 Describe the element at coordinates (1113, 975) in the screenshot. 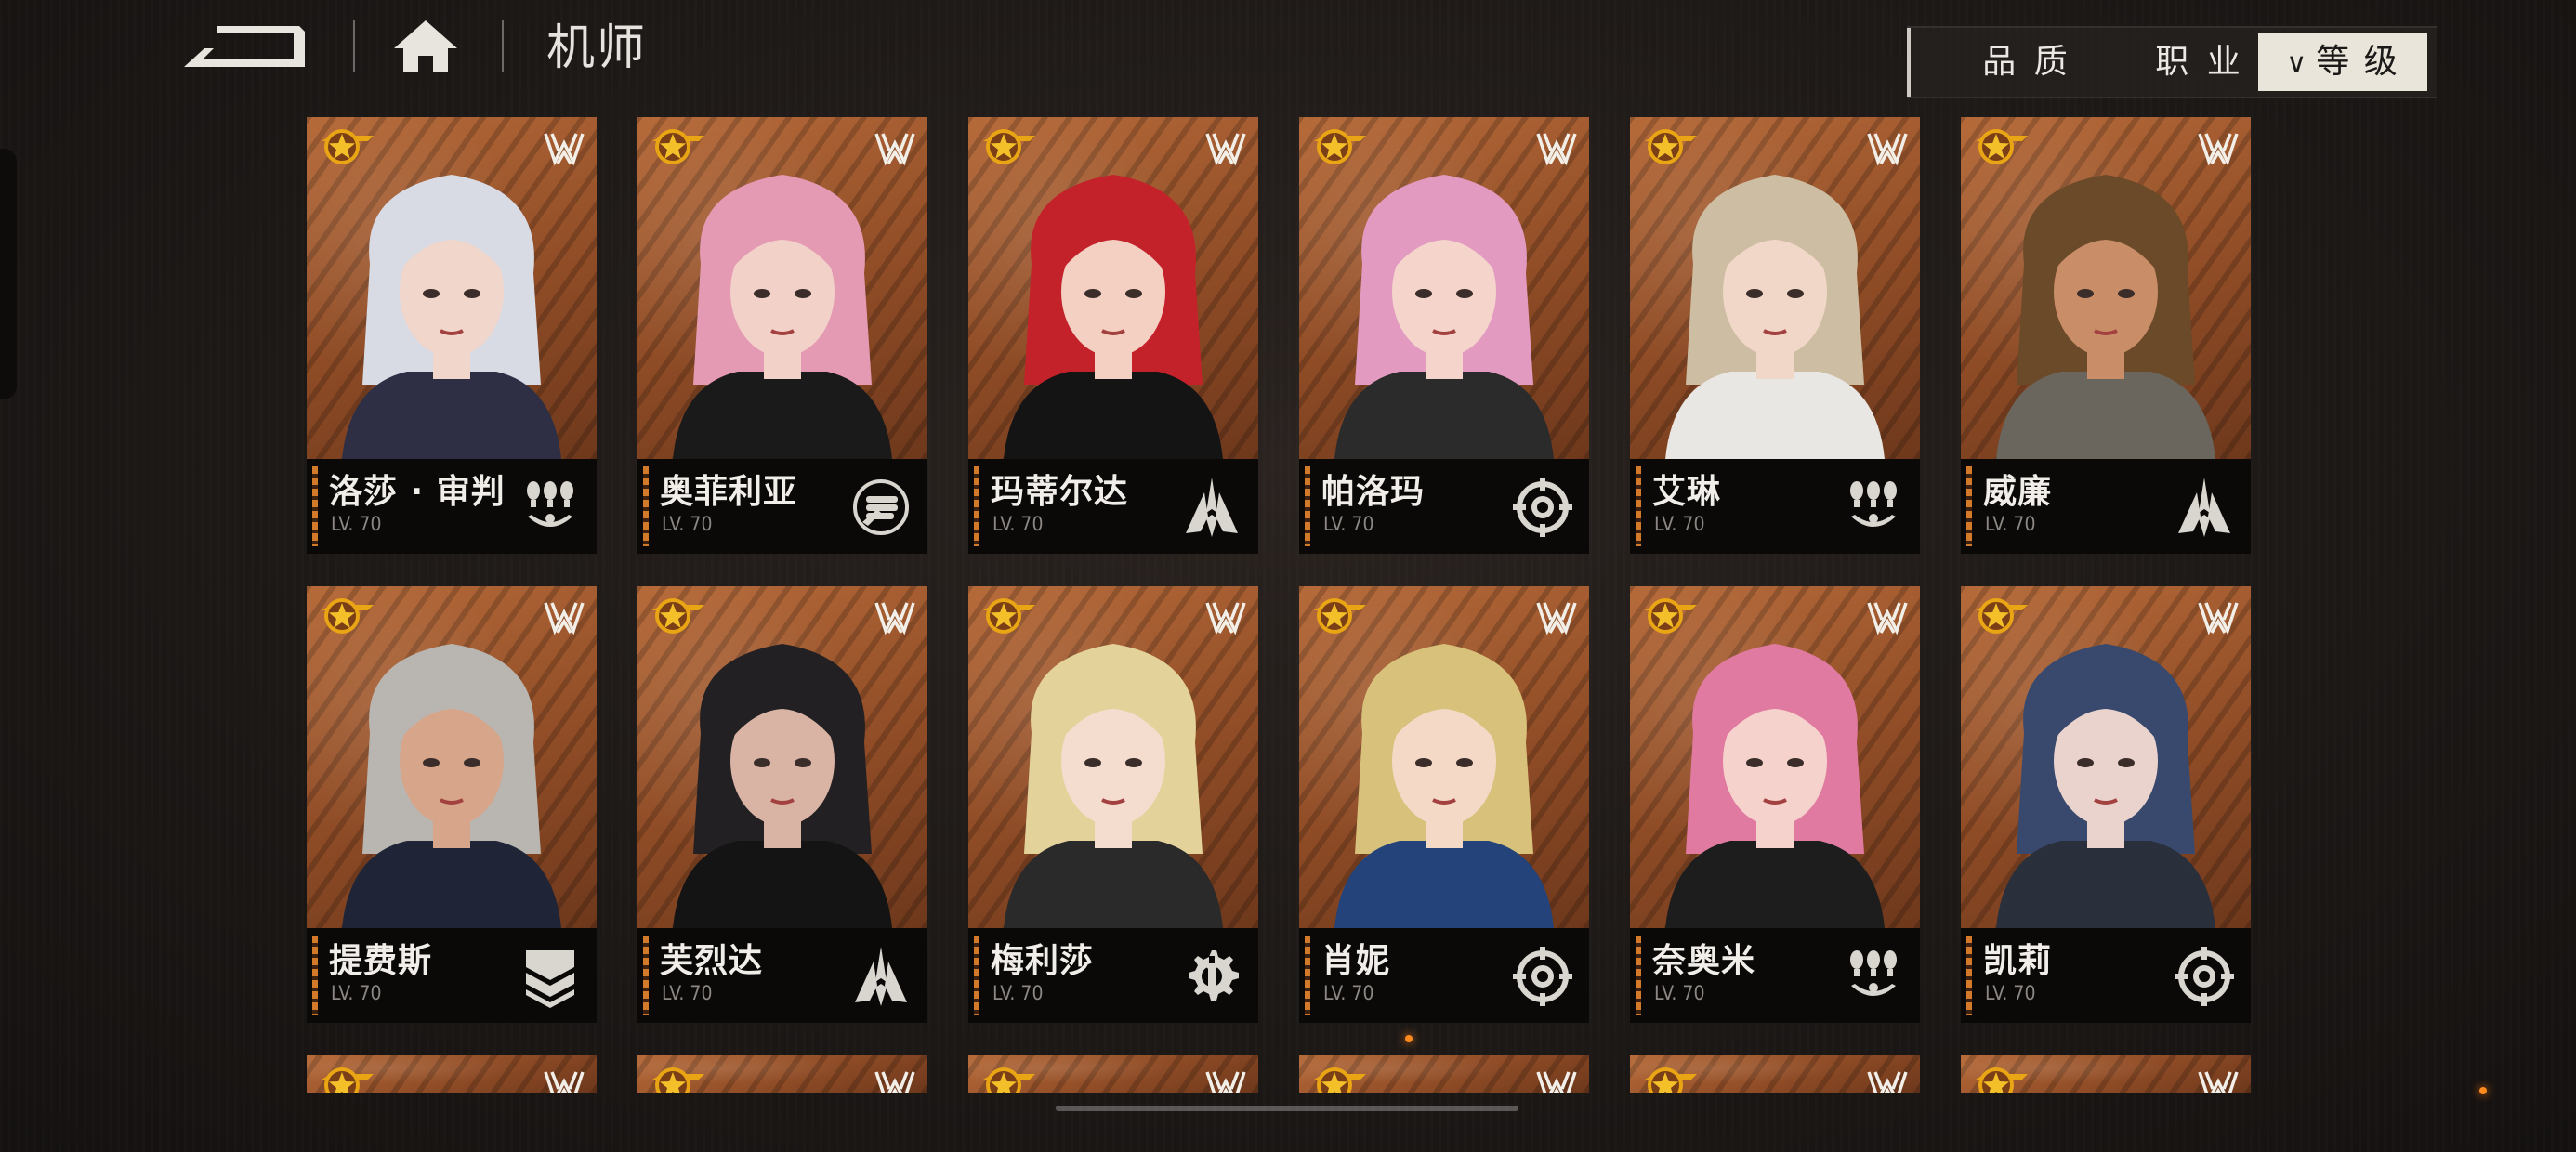

I see `pilot-info-panel: 梅利莎 LV. 70` at that location.